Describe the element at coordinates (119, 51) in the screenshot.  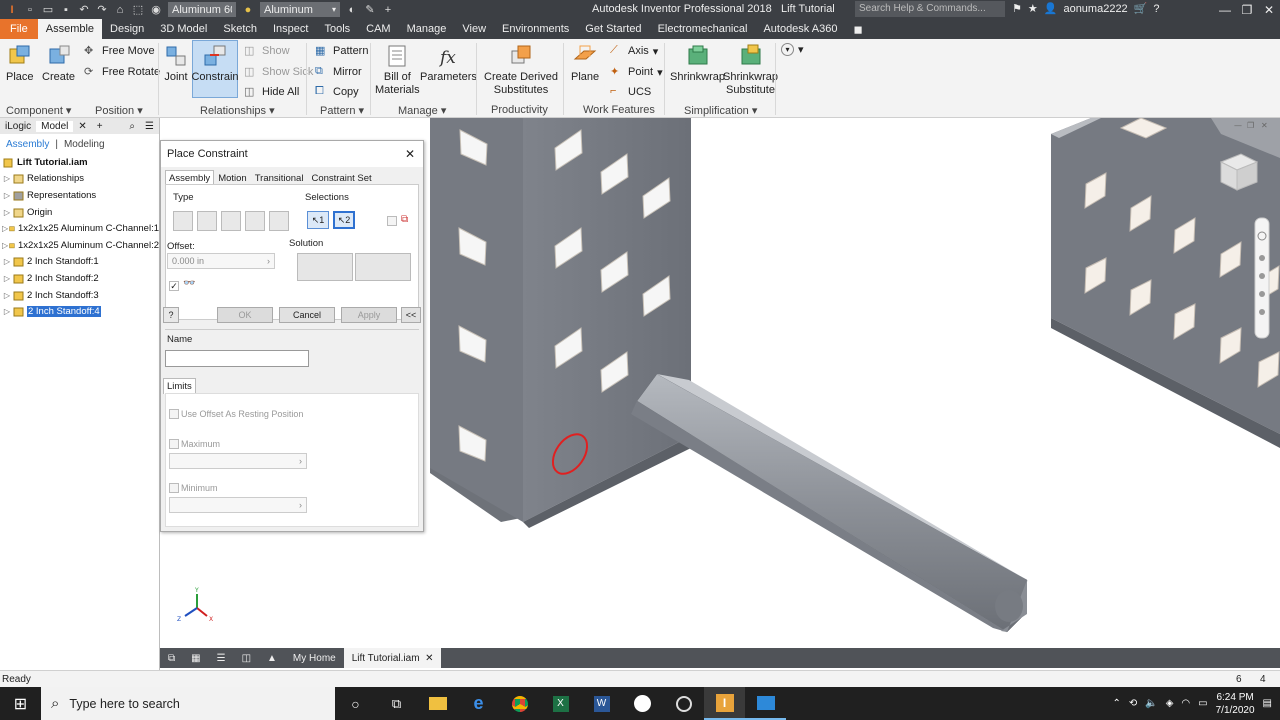
I see `free-move-button: ✥ Free Move` at that location.